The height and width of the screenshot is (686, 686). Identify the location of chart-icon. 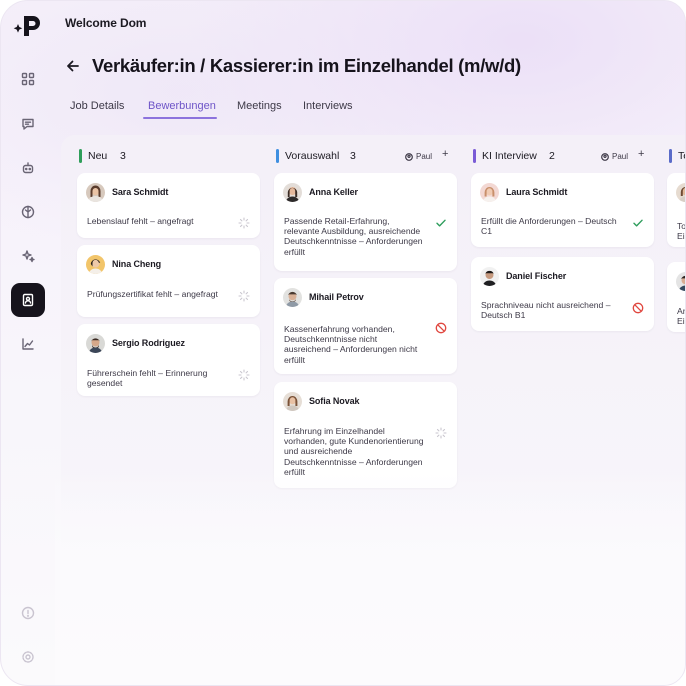
(28, 344).